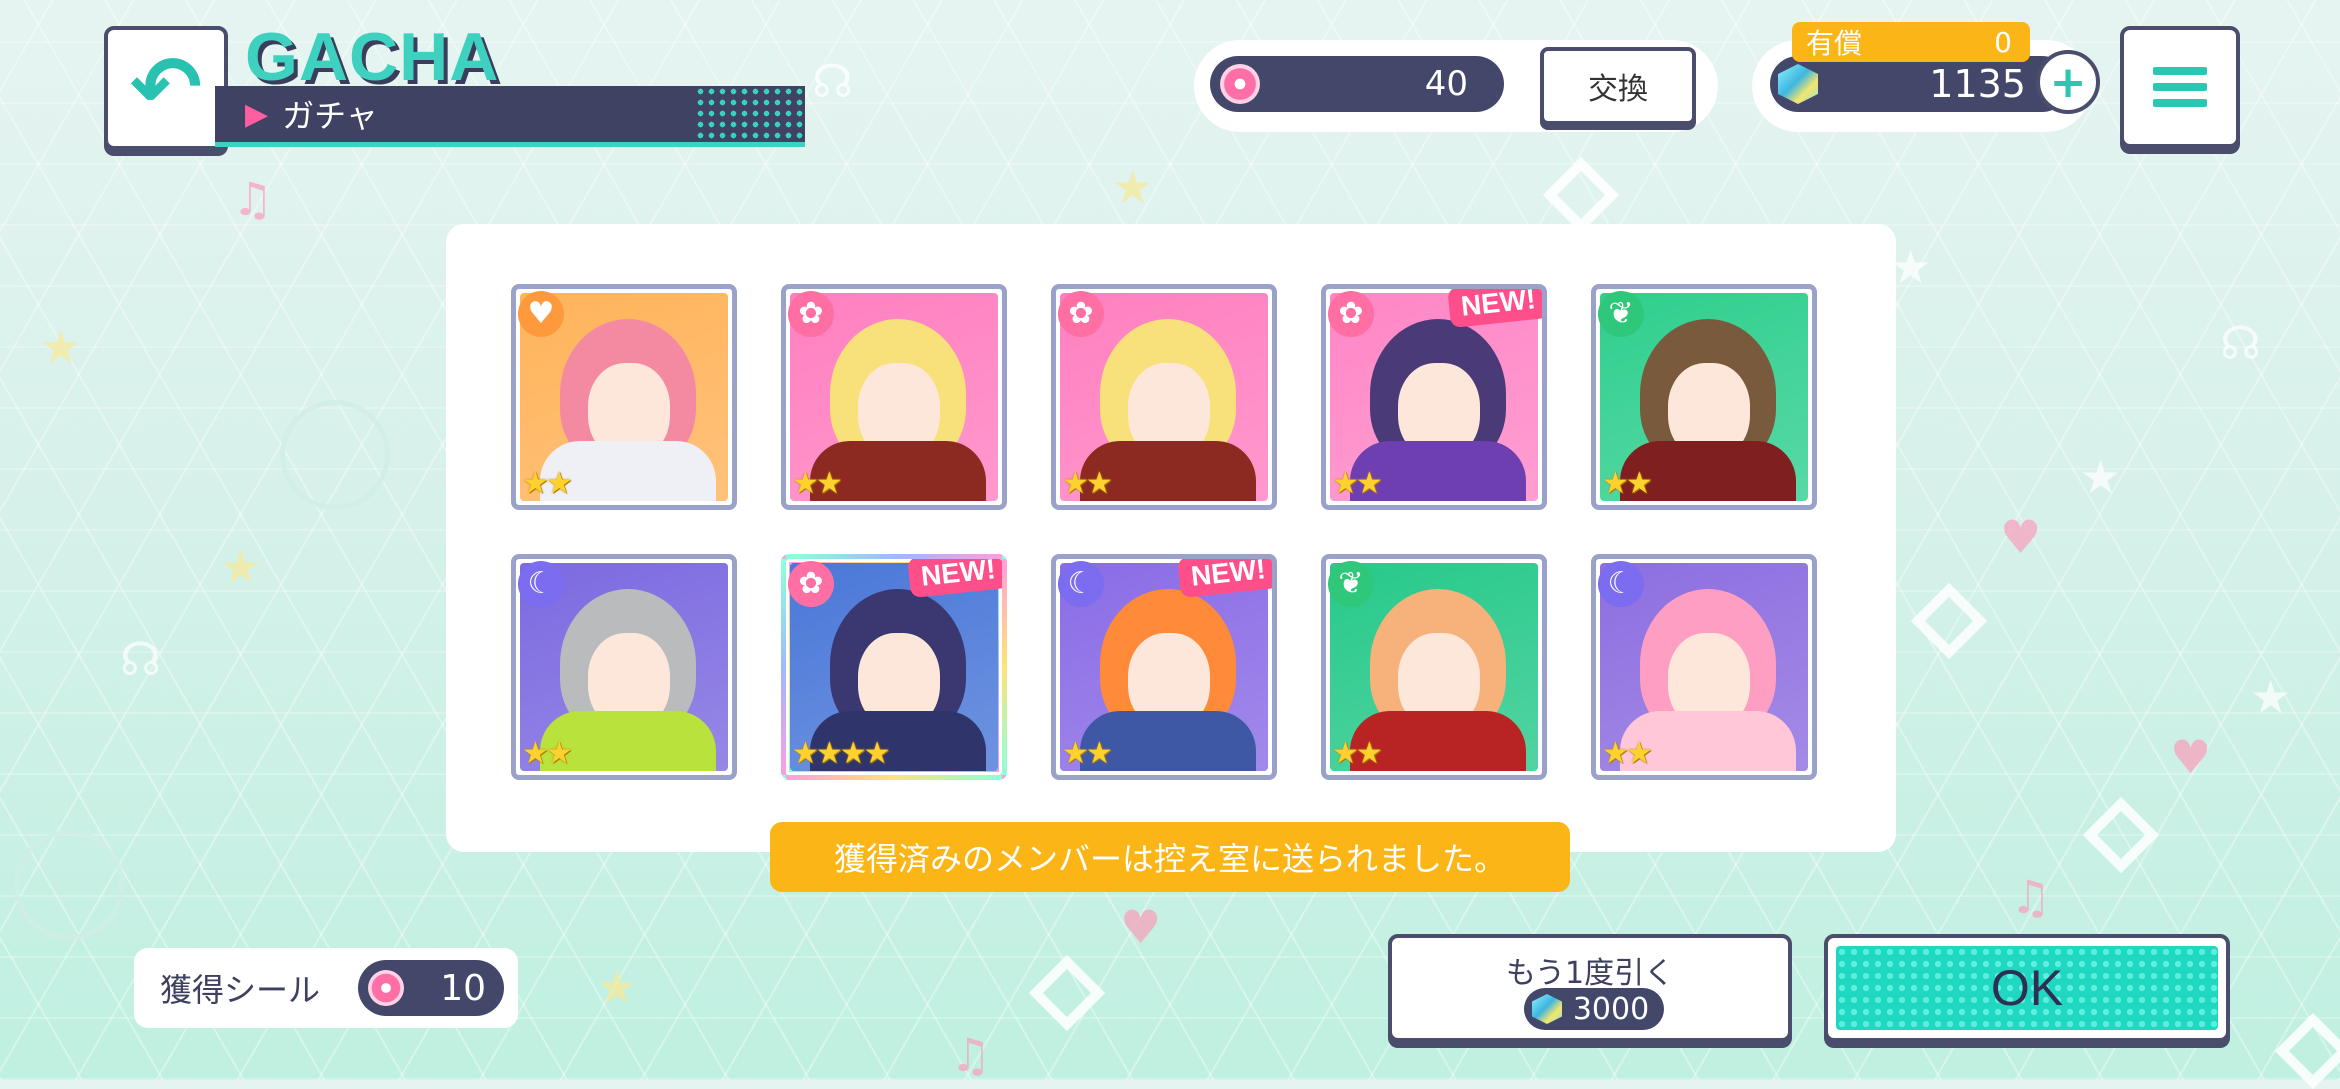  I want to click on menu-button, so click(2180, 87).